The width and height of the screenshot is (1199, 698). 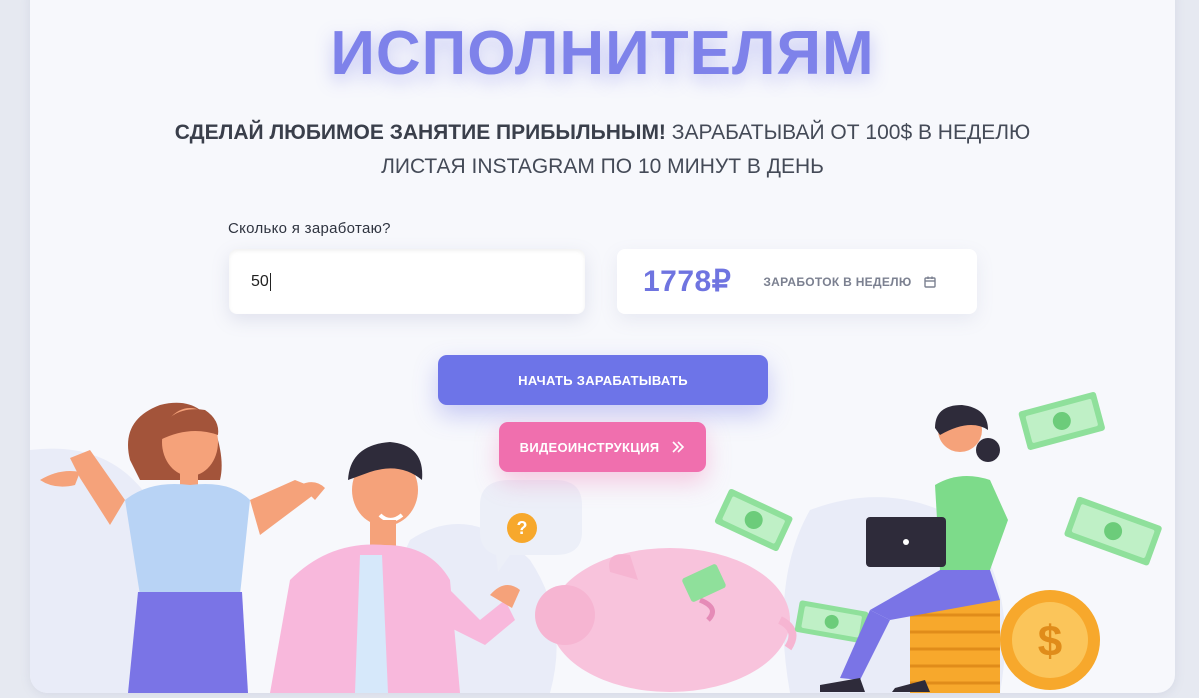 What do you see at coordinates (1050, 641) in the screenshot?
I see `dollar-coin-icon: $` at bounding box center [1050, 641].